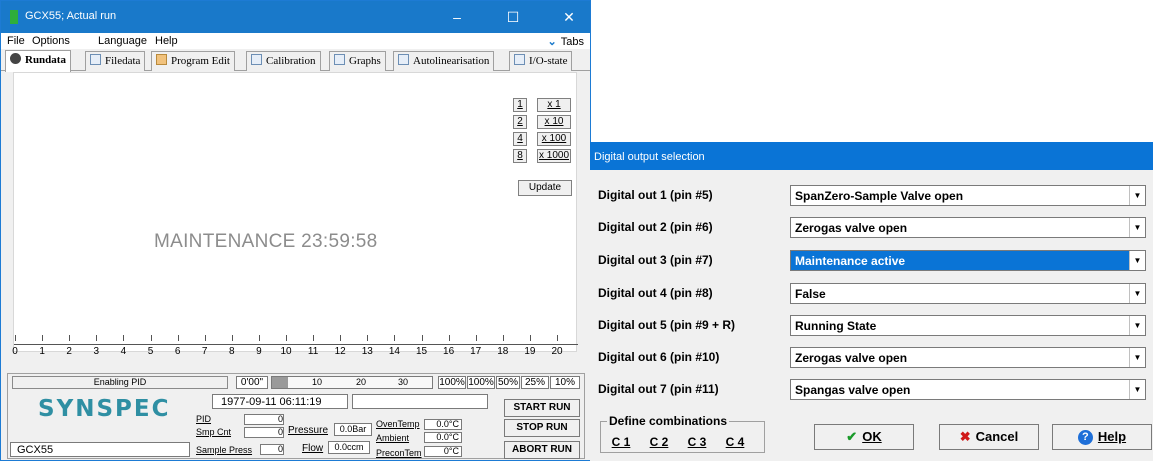 The image size is (1153, 461). What do you see at coordinates (283, 61) in the screenshot?
I see `tab-calibration: Calibration` at bounding box center [283, 61].